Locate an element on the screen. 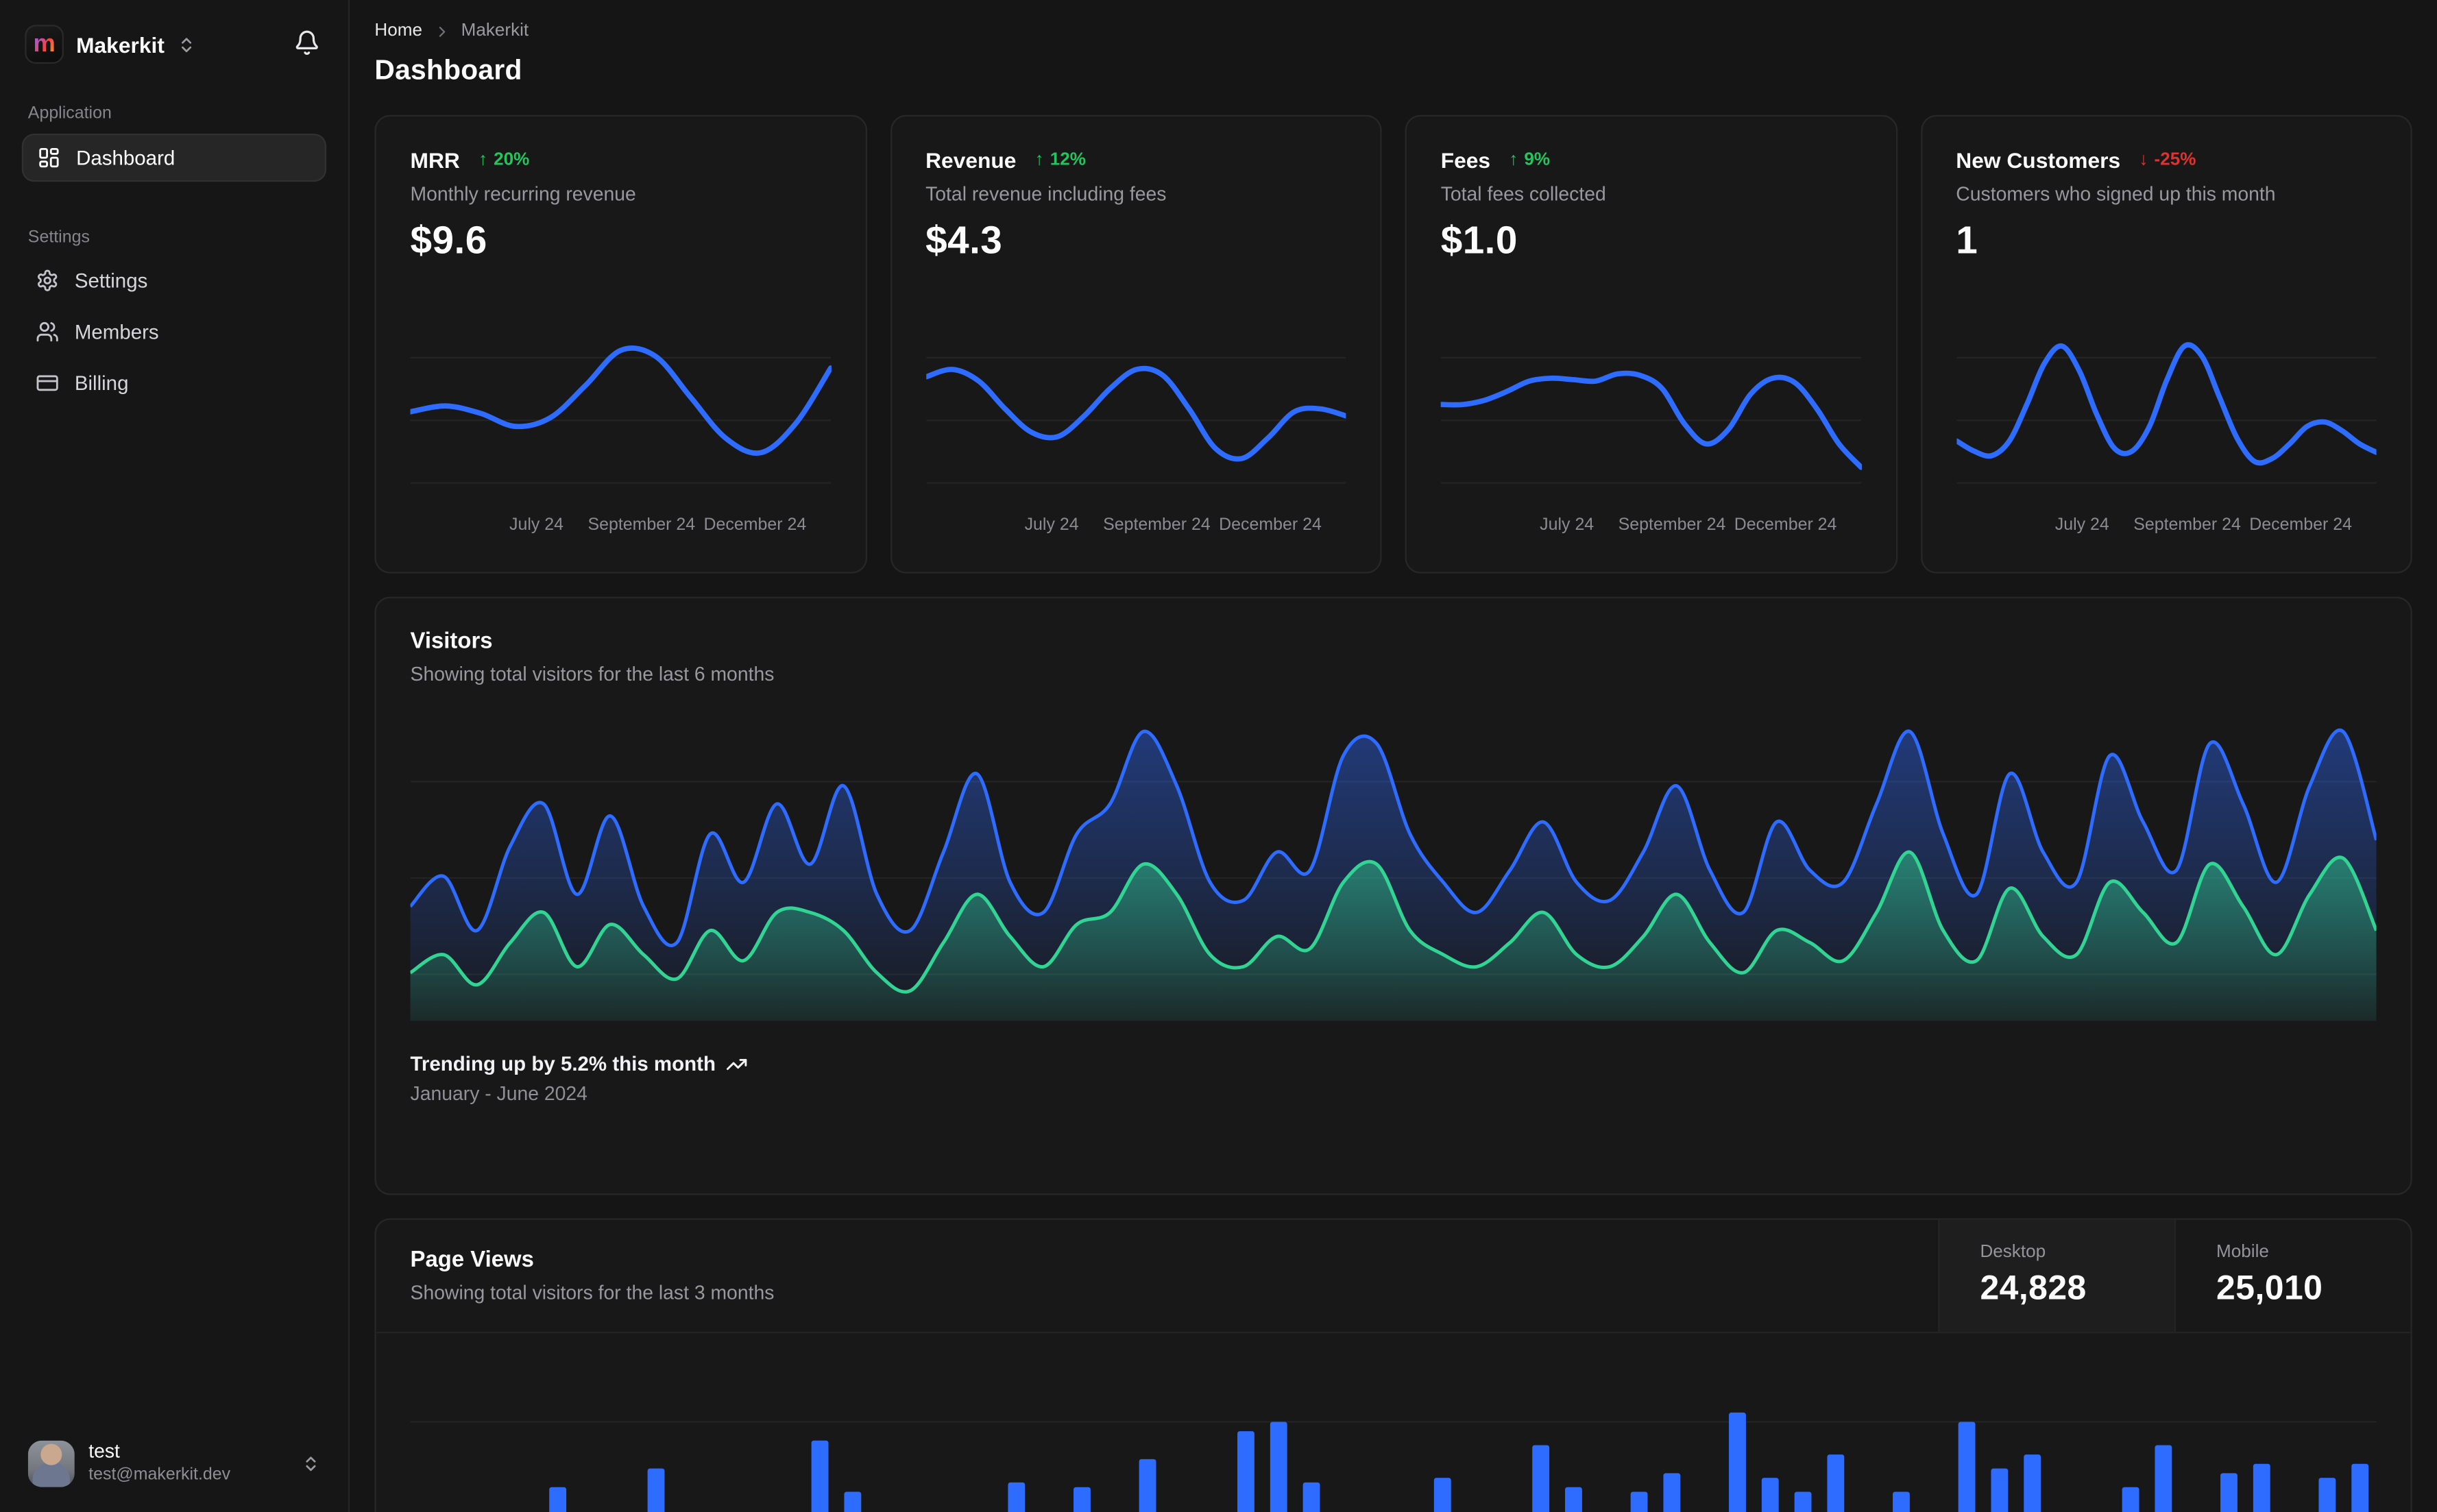 This screenshot has height=1512, width=2437. sidebar-item-label: Dashboard is located at coordinates (126, 158).